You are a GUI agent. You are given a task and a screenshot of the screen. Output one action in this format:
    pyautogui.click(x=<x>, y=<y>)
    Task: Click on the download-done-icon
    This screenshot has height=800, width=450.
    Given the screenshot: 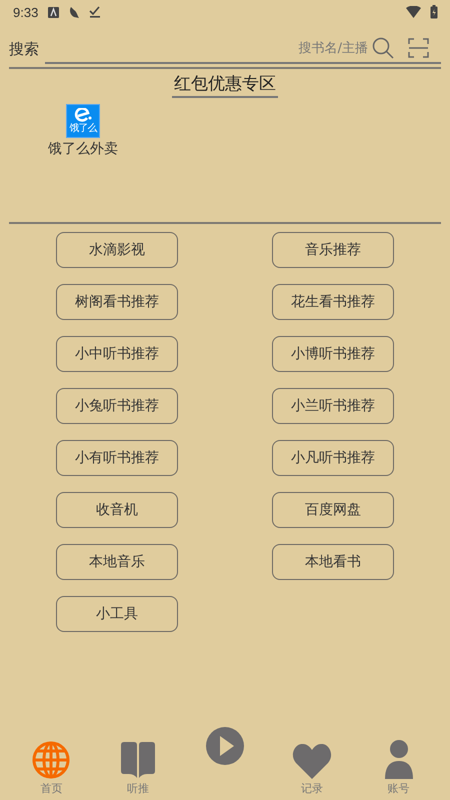 What is the action you would take?
    pyautogui.click(x=95, y=12)
    